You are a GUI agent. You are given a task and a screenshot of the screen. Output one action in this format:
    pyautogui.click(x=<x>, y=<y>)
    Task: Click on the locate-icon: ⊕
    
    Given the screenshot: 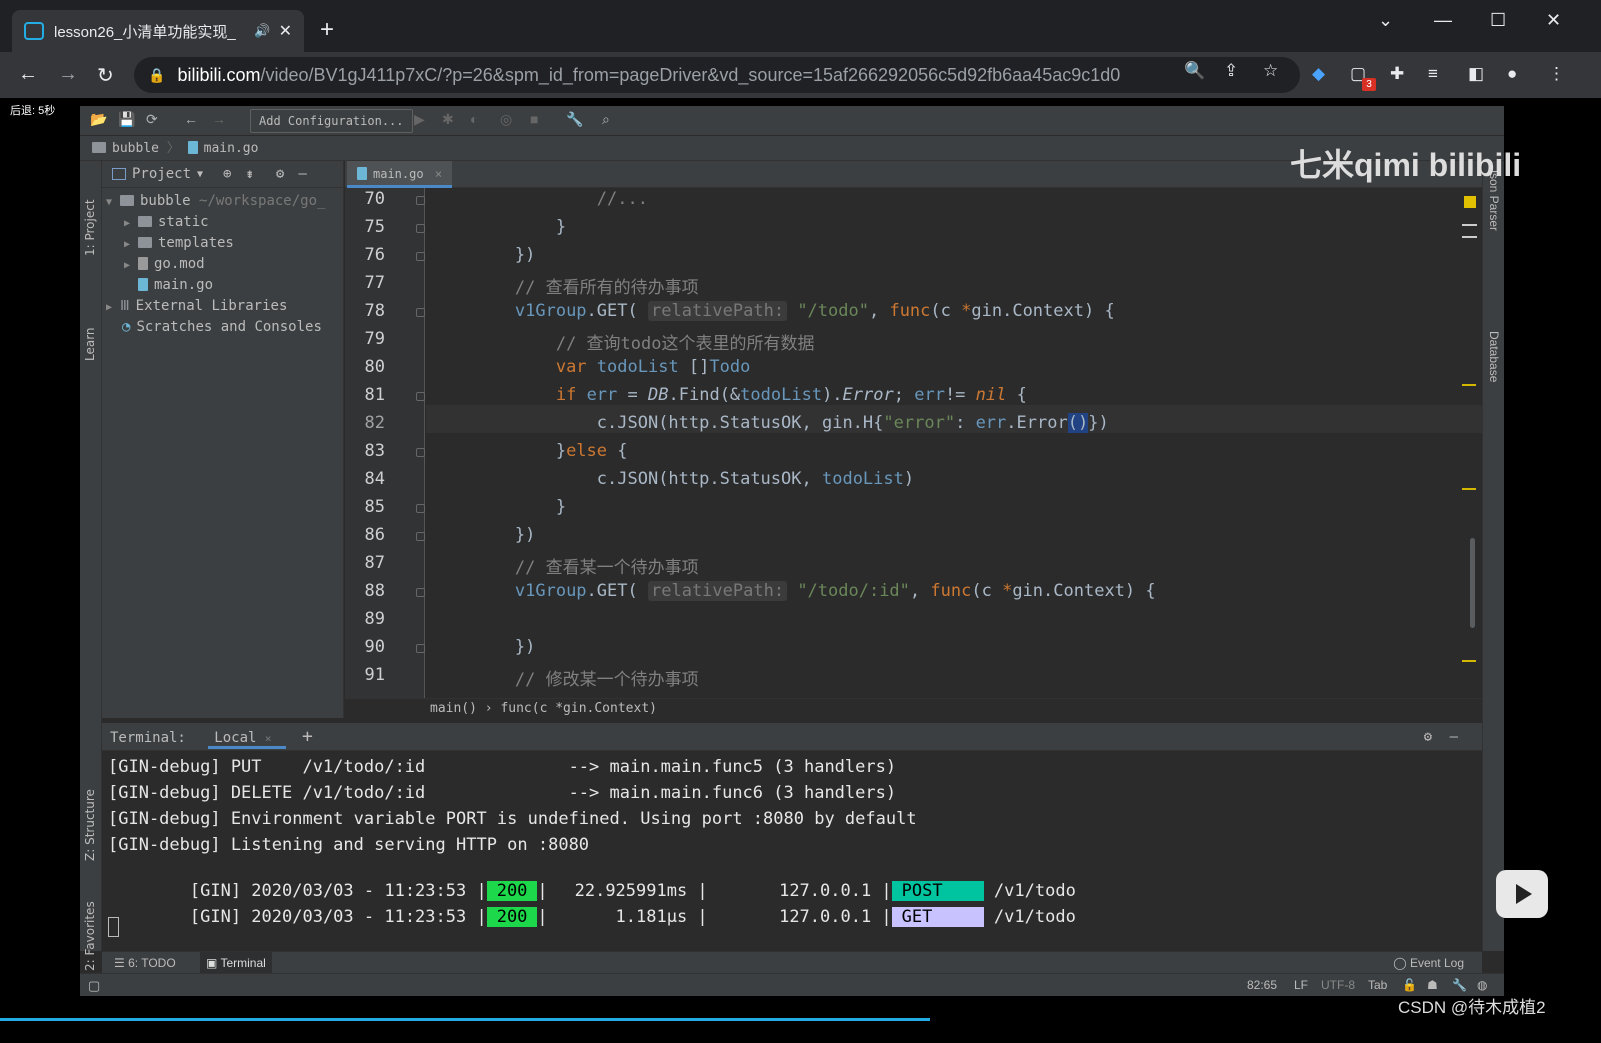 What is the action you would take?
    pyautogui.click(x=227, y=174)
    